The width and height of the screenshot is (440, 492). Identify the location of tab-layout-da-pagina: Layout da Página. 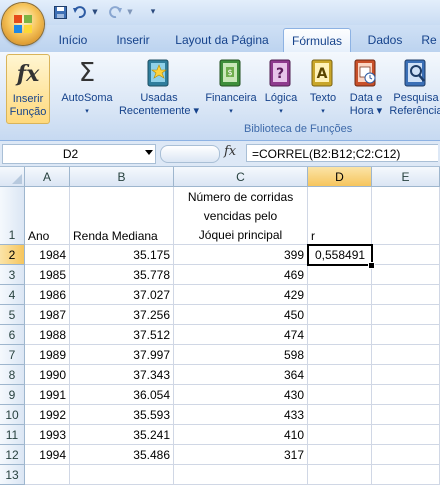
(222, 40).